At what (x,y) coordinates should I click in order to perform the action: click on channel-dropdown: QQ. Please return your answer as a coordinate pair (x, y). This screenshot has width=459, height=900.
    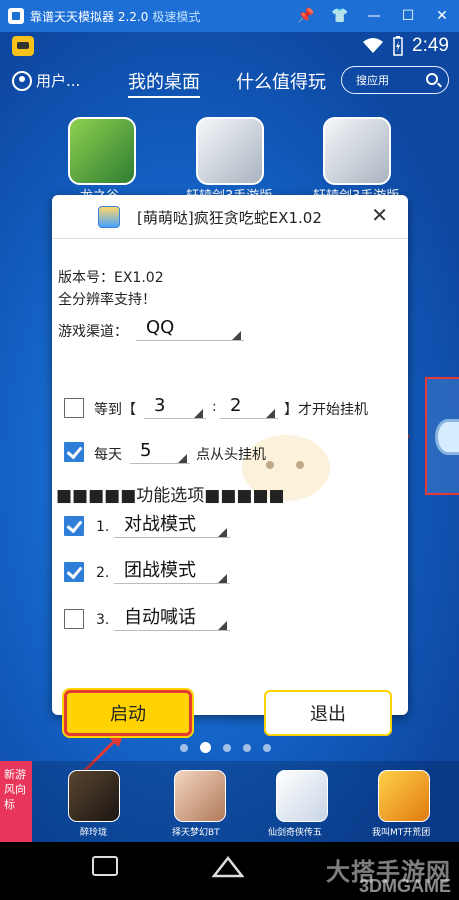
    Looking at the image, I should click on (190, 329).